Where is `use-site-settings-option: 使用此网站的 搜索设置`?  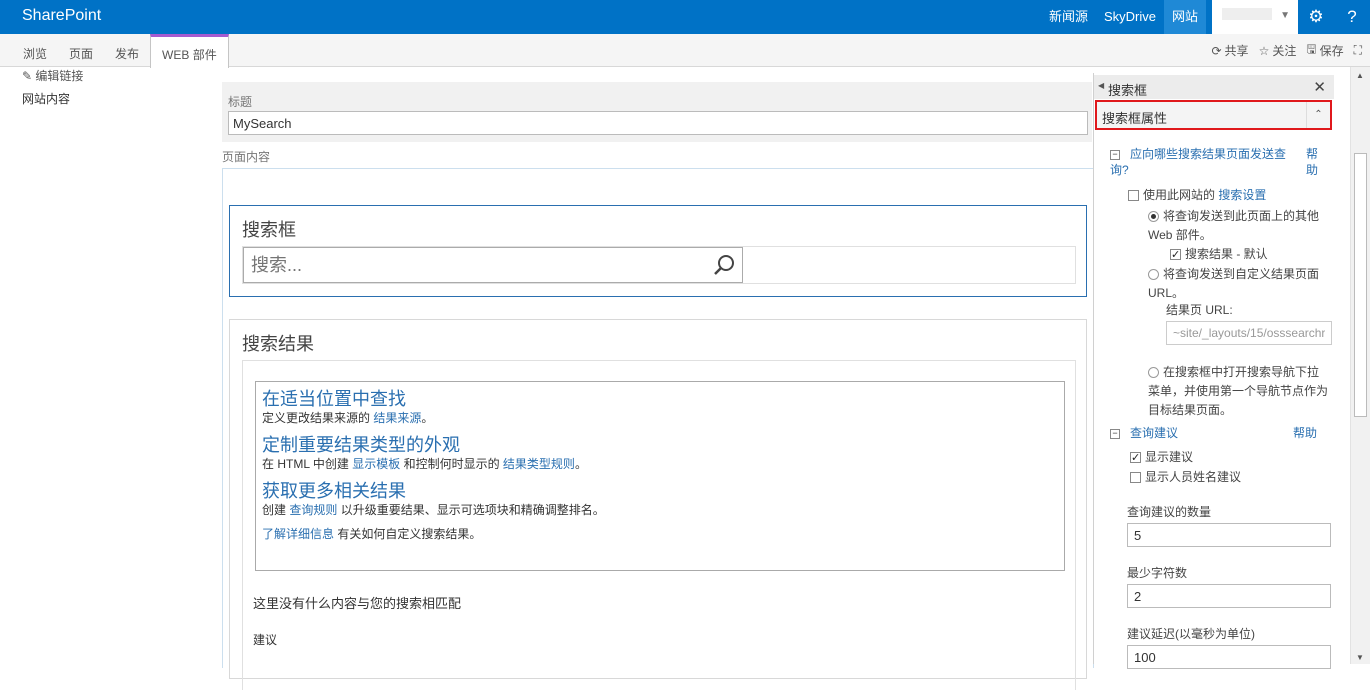
use-site-settings-option: 使用此网站的 搜索设置 is located at coordinates (1197, 195).